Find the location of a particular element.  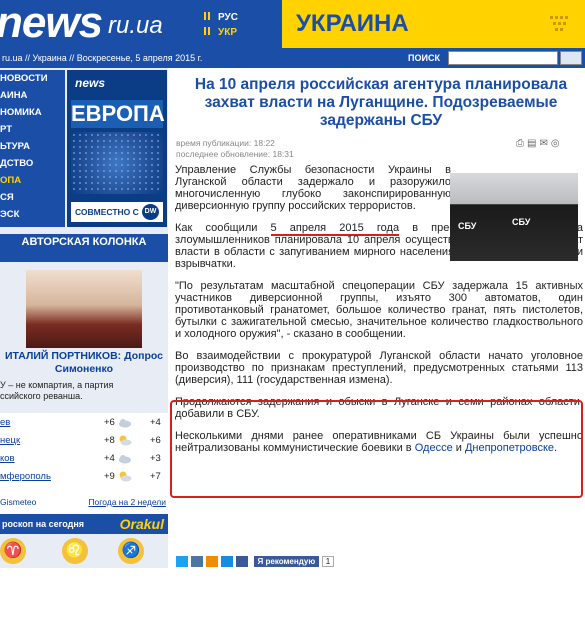

social-share-bar: Я рекомендую 1 is located at coordinates (255, 562).